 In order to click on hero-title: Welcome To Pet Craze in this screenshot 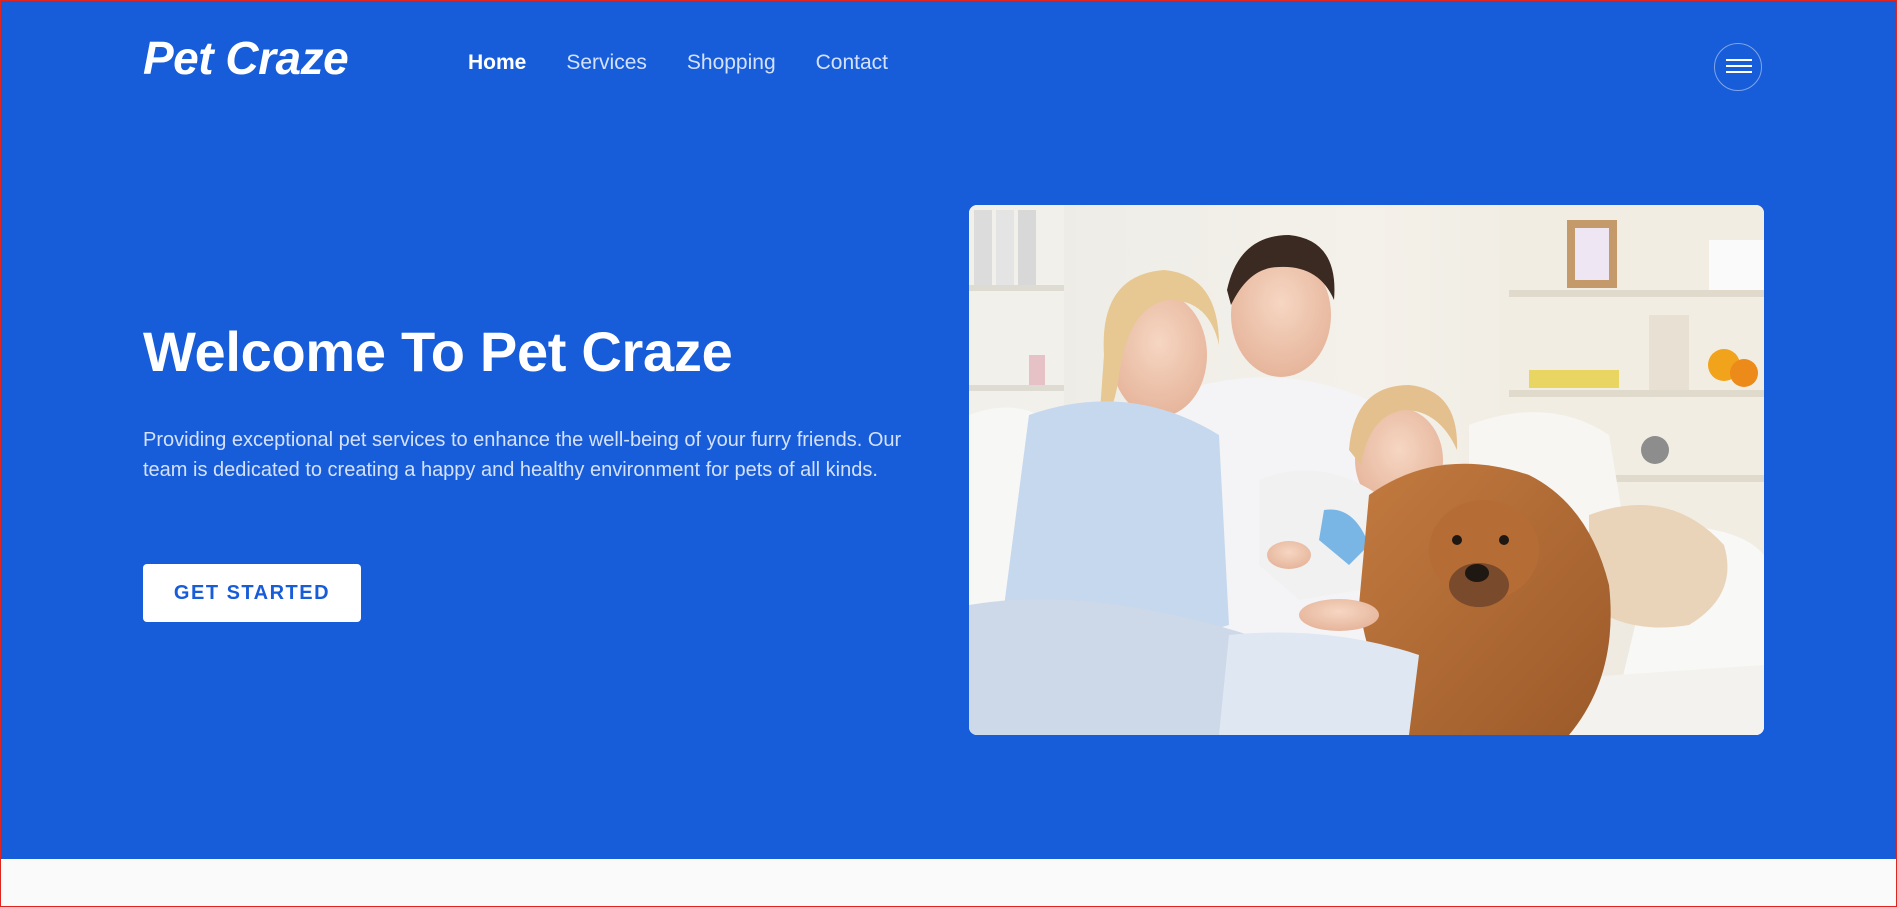, I will do `click(438, 351)`.